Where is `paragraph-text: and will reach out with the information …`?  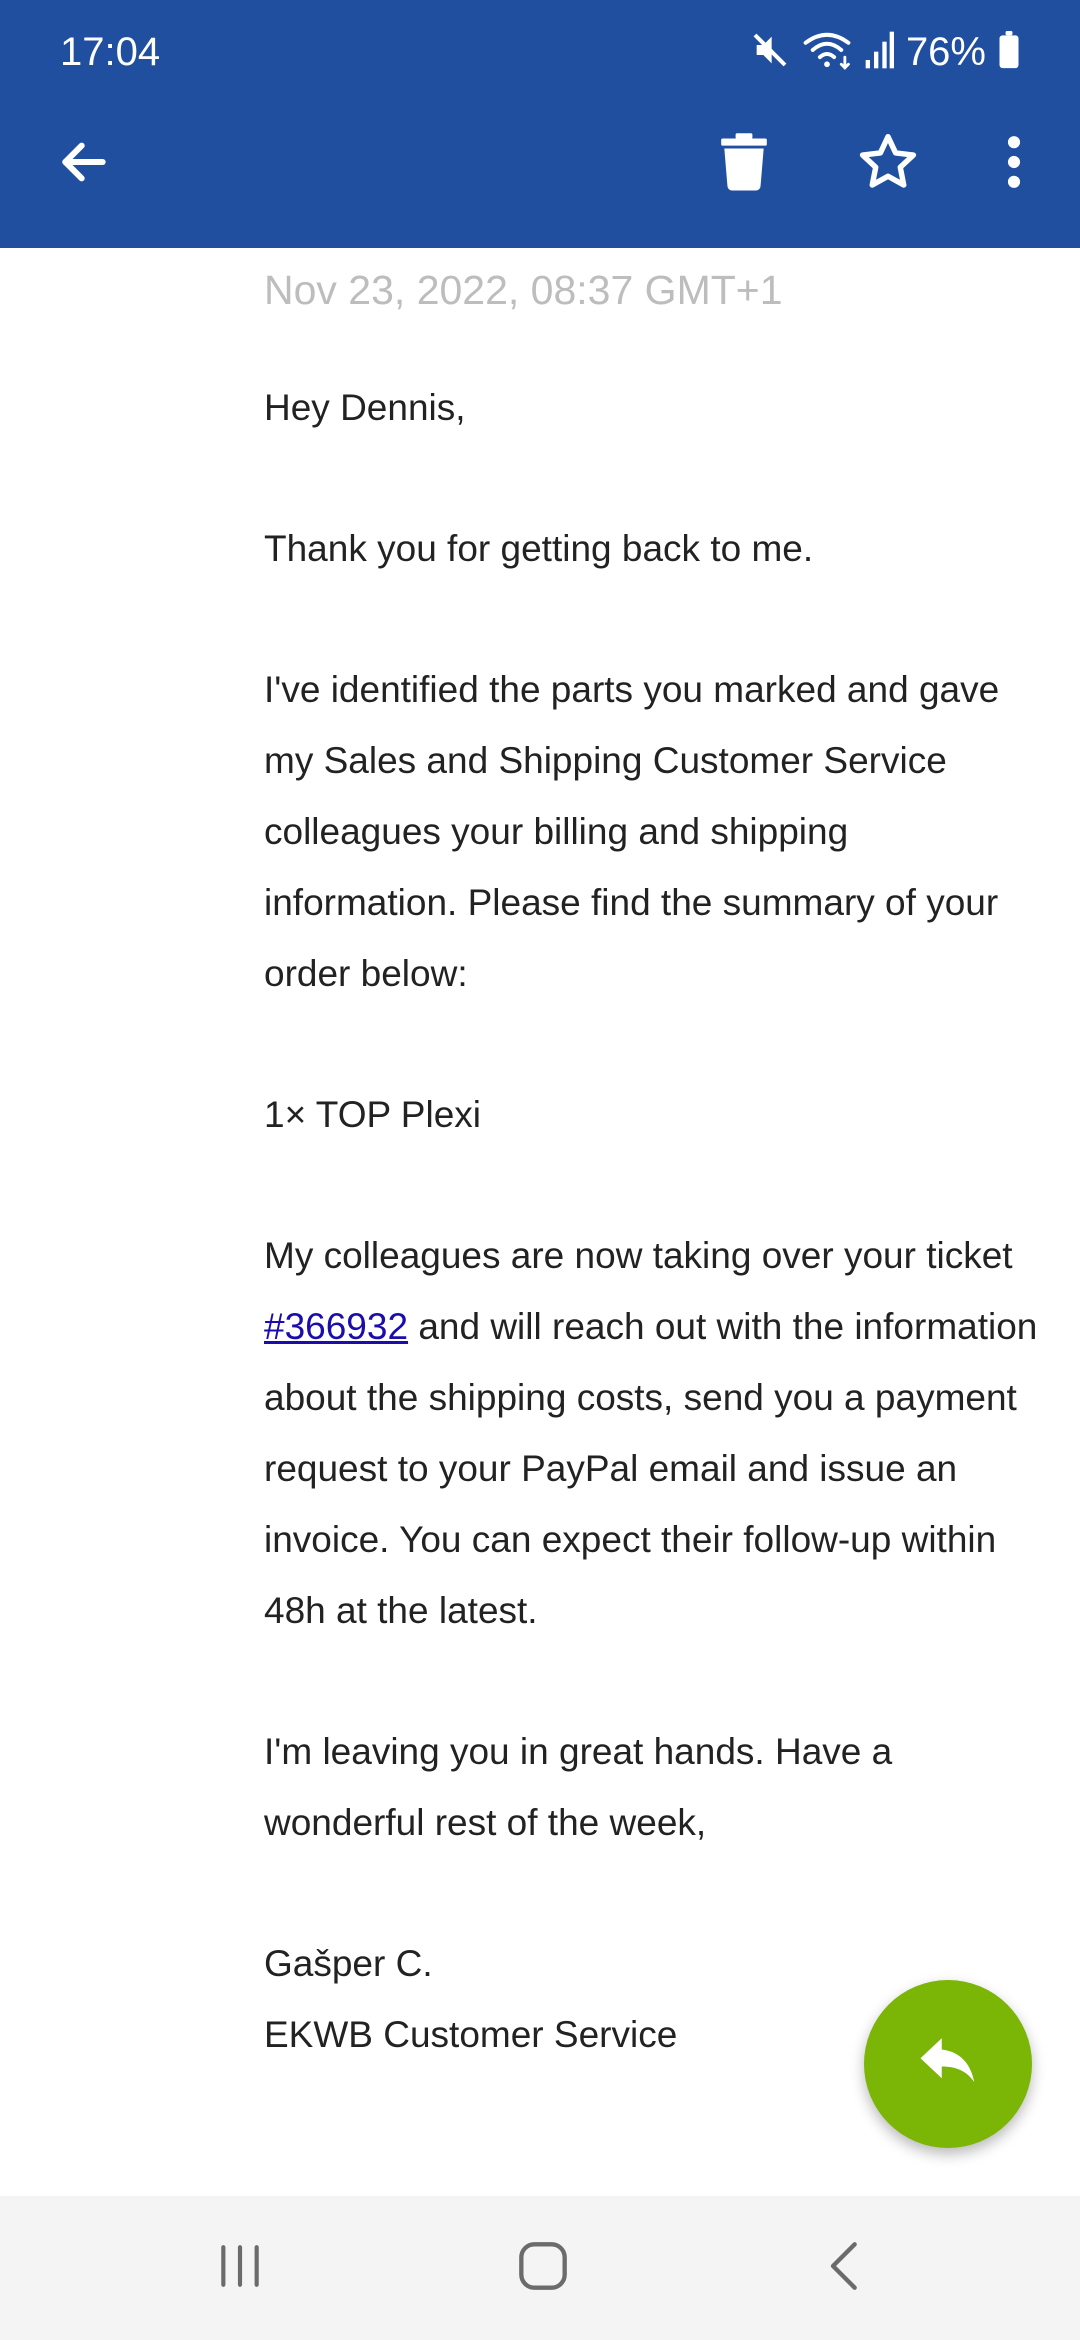 paragraph-text: and will reach out with the information … is located at coordinates (651, 1468).